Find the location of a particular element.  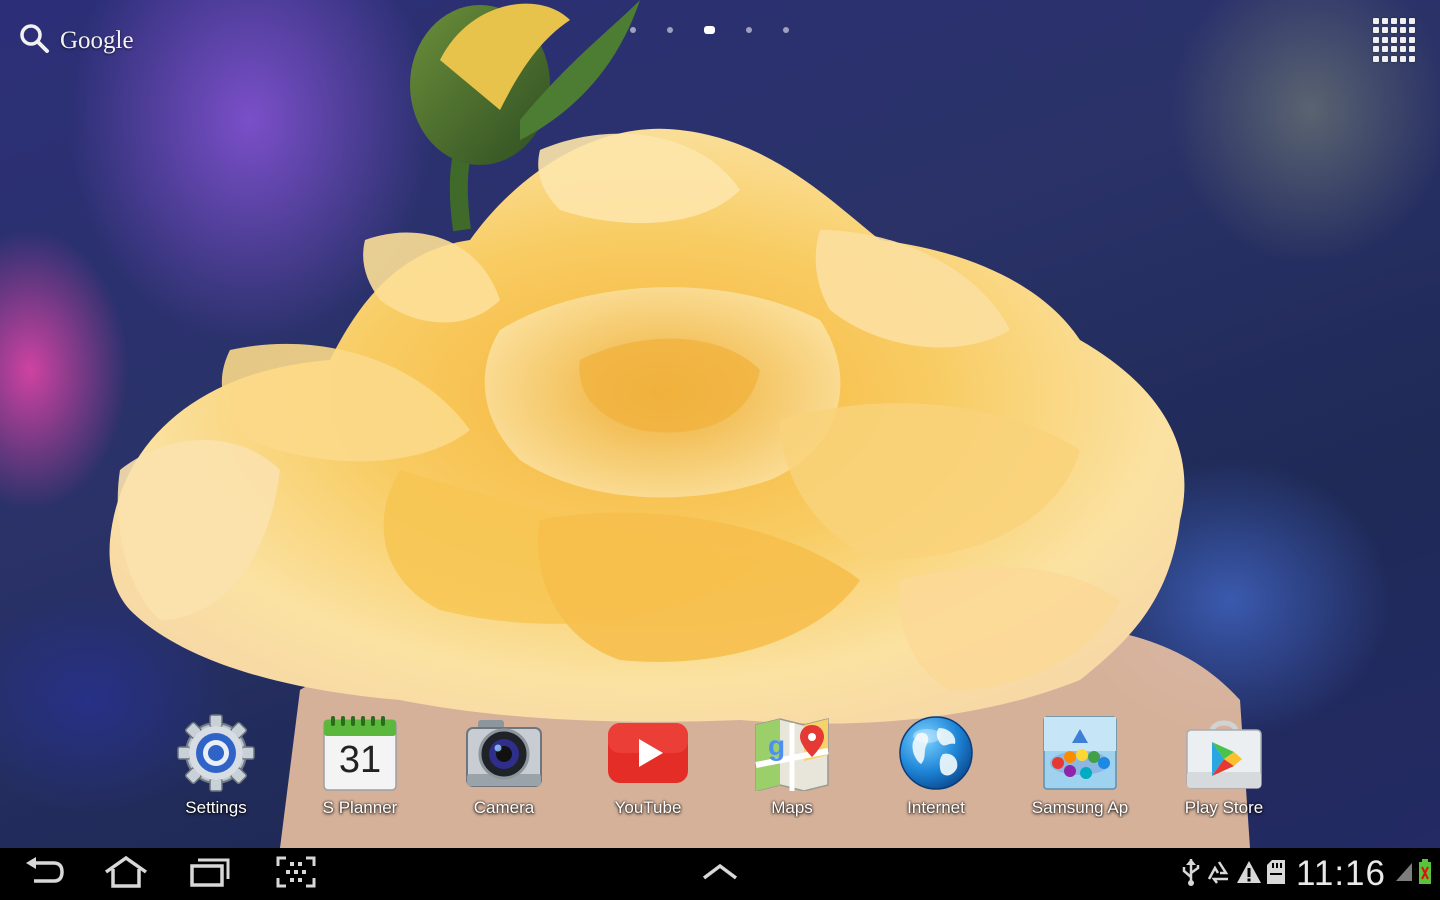

apps-grid-icon is located at coordinates (1395, 40).